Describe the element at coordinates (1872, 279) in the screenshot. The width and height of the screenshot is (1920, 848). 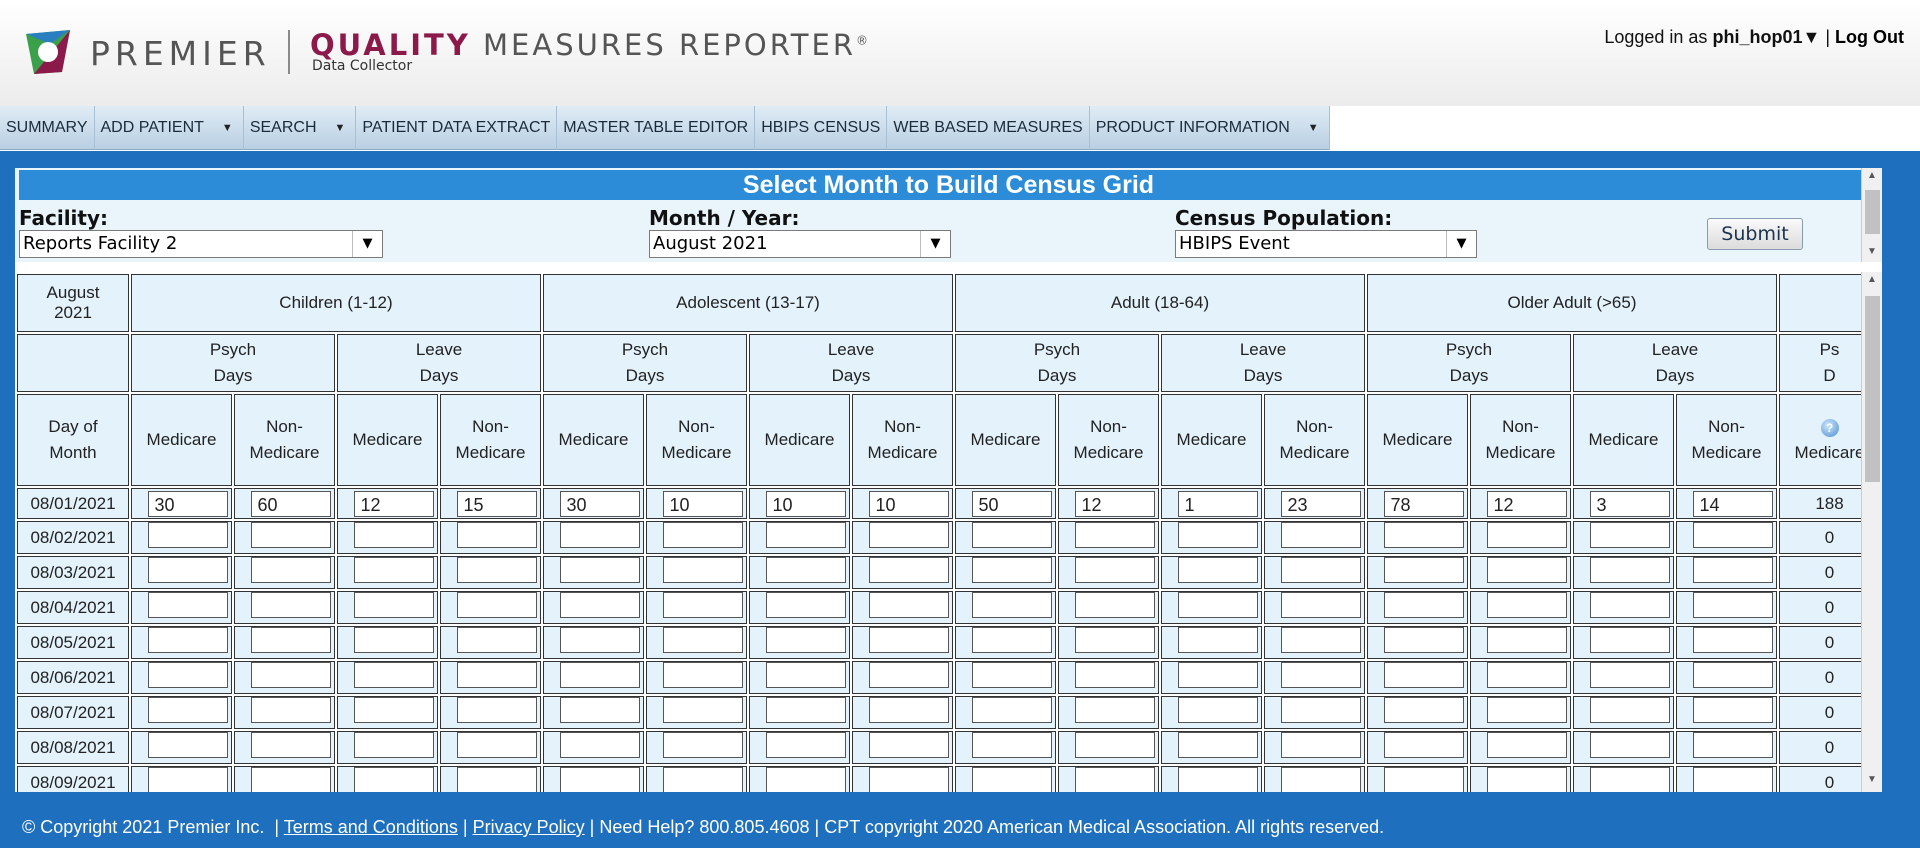
I see `scroll-up-icon: ▲` at that location.